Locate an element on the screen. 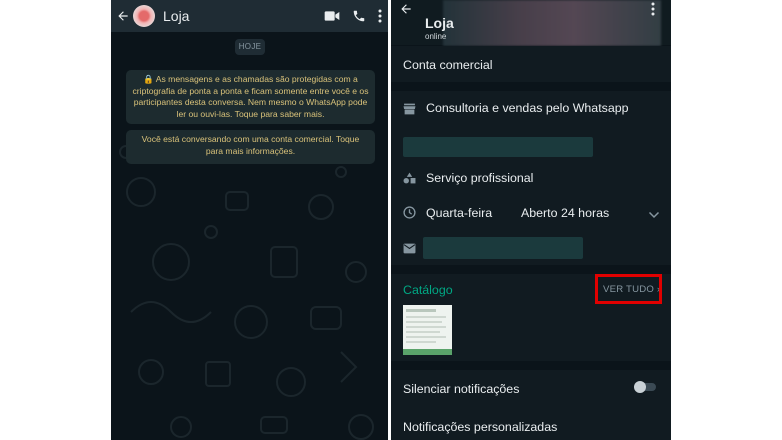 The height and width of the screenshot is (440, 782). shapes-icon is located at coordinates (410, 178).